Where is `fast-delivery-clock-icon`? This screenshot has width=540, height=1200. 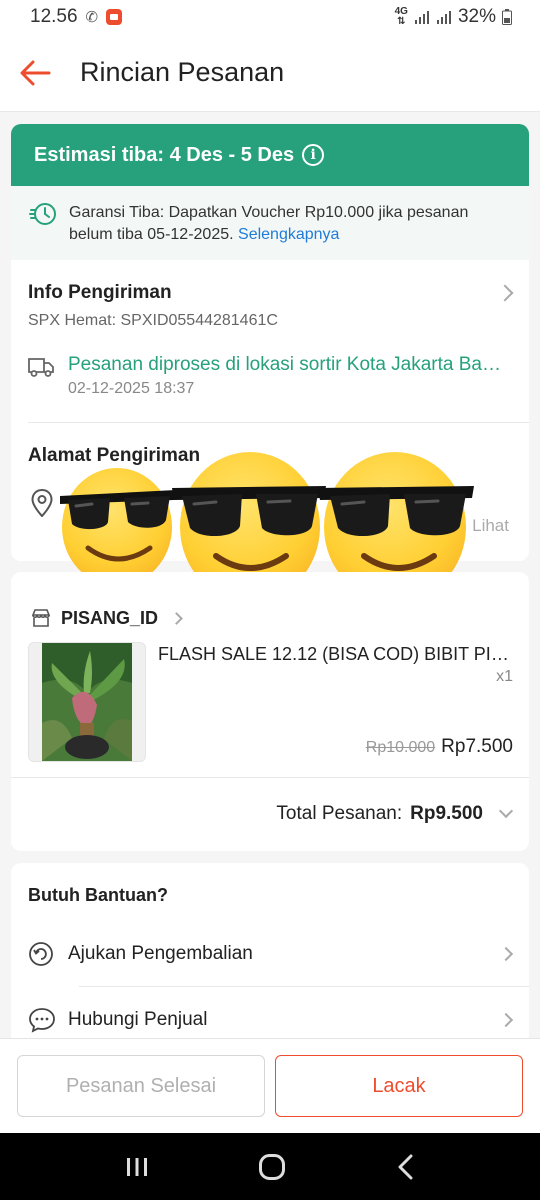
fast-delivery-clock-icon is located at coordinates (42, 214).